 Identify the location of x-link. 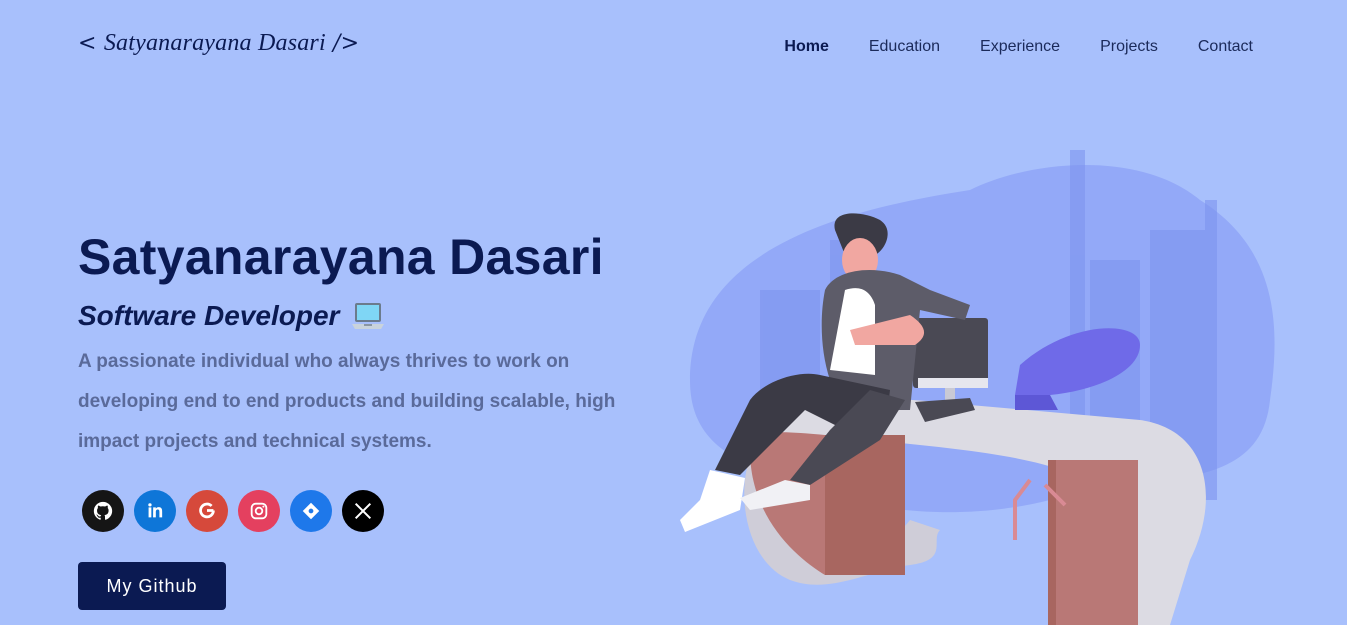
(363, 511).